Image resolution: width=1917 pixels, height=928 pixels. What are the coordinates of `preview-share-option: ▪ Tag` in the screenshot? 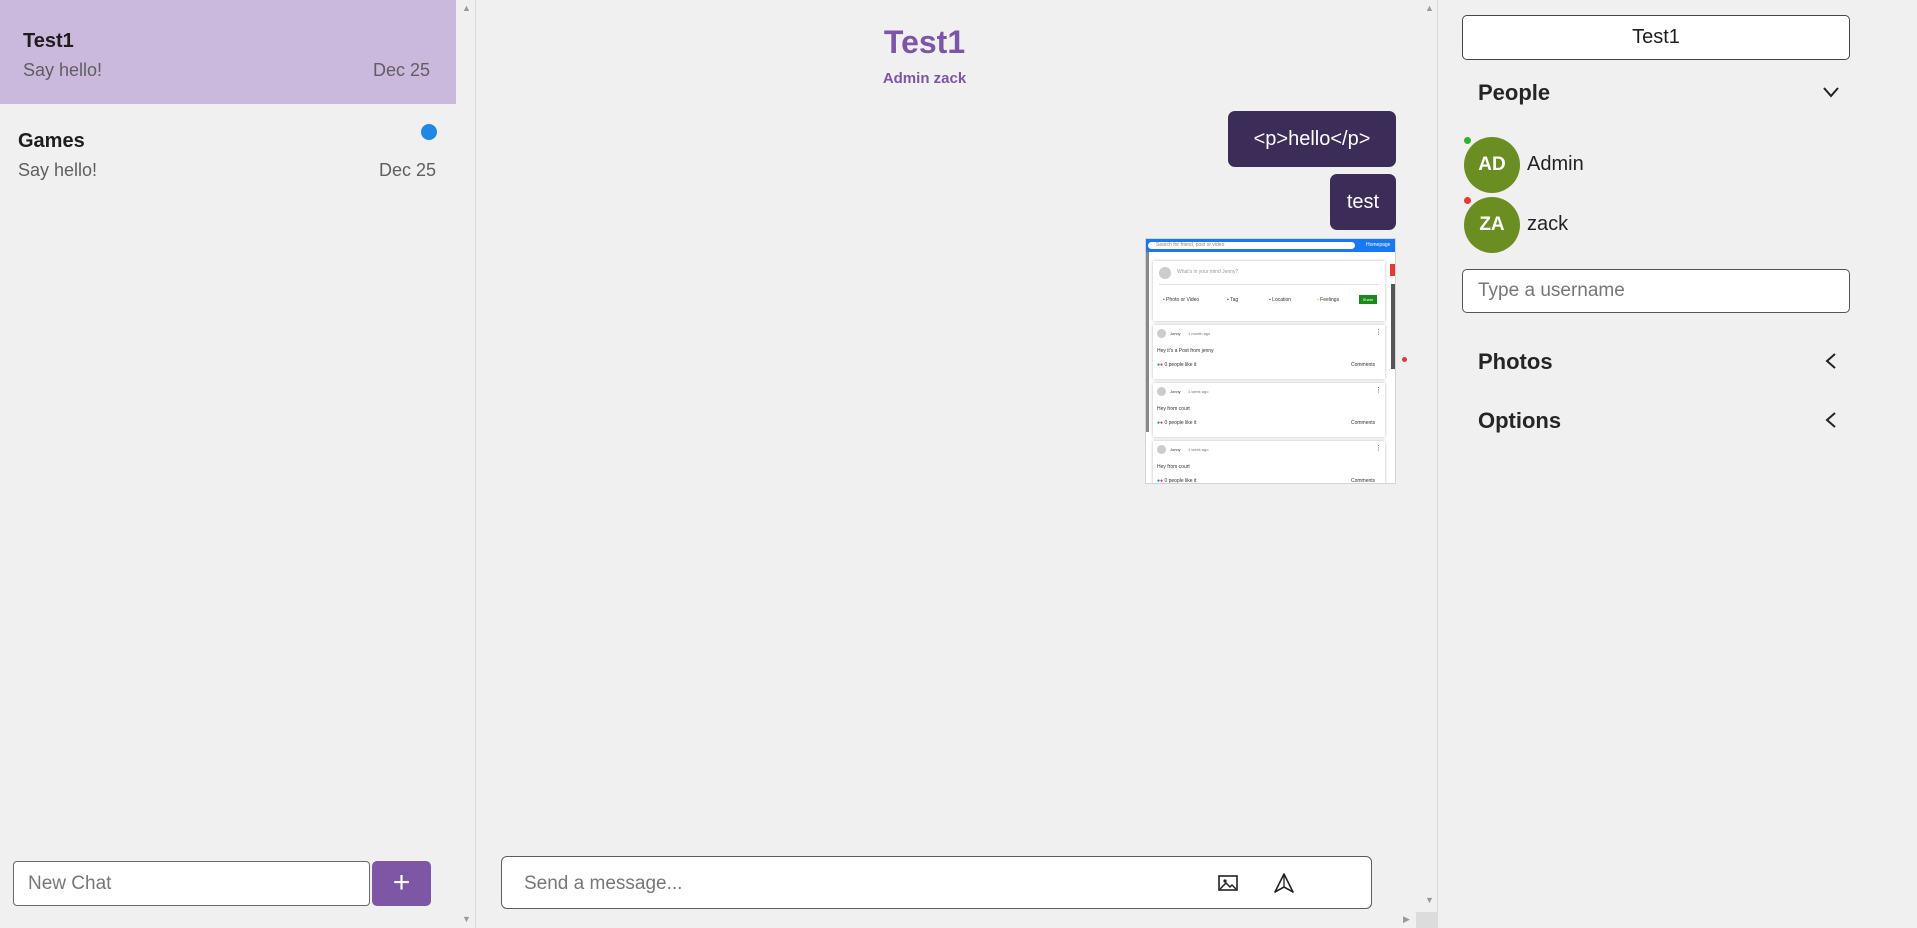 It's located at (1233, 300).